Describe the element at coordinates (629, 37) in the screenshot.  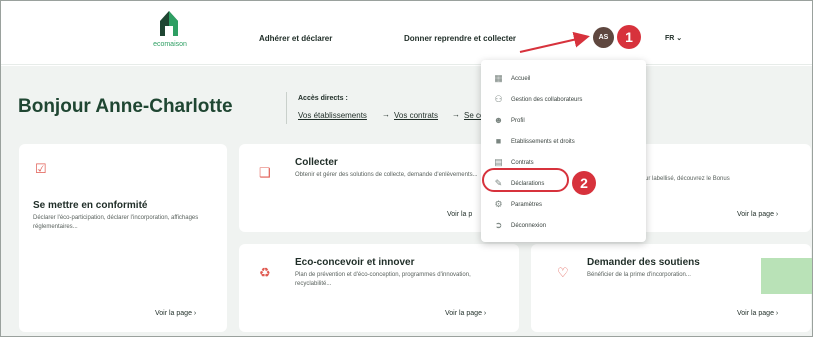
I see `annotation-badge-1: 1` at that location.